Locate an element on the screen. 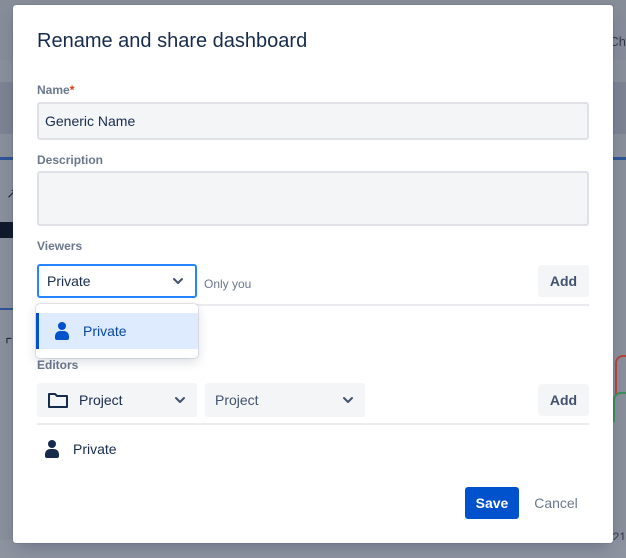  name-input: Generic Name is located at coordinates (313, 121).